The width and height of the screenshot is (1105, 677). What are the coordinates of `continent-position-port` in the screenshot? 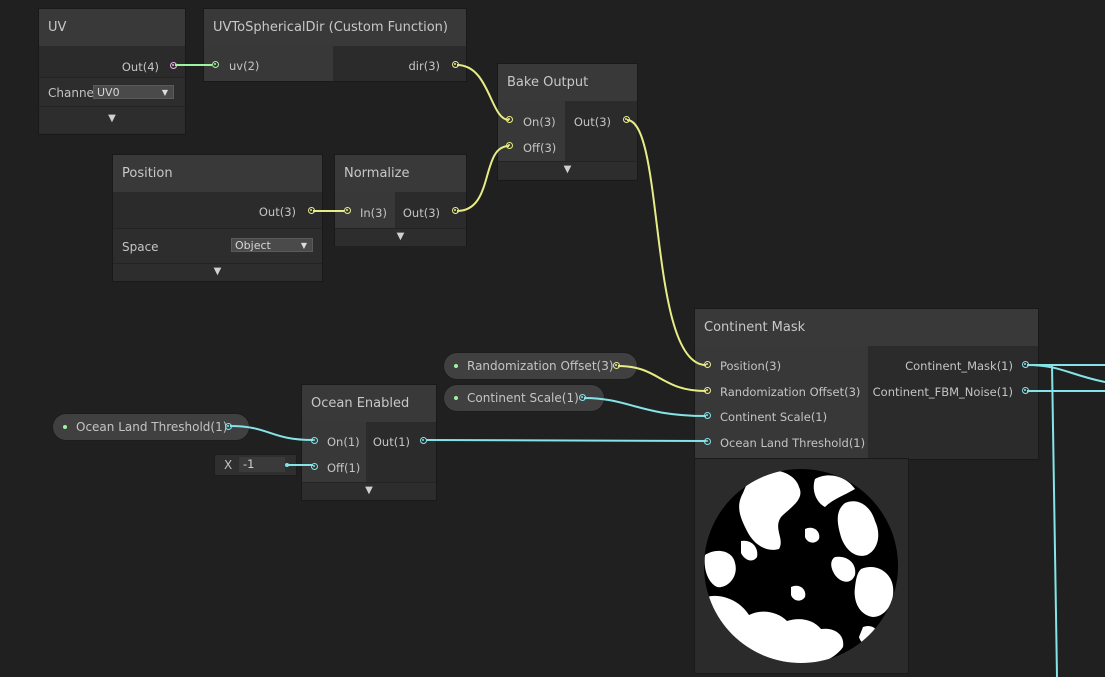 It's located at (707, 364).